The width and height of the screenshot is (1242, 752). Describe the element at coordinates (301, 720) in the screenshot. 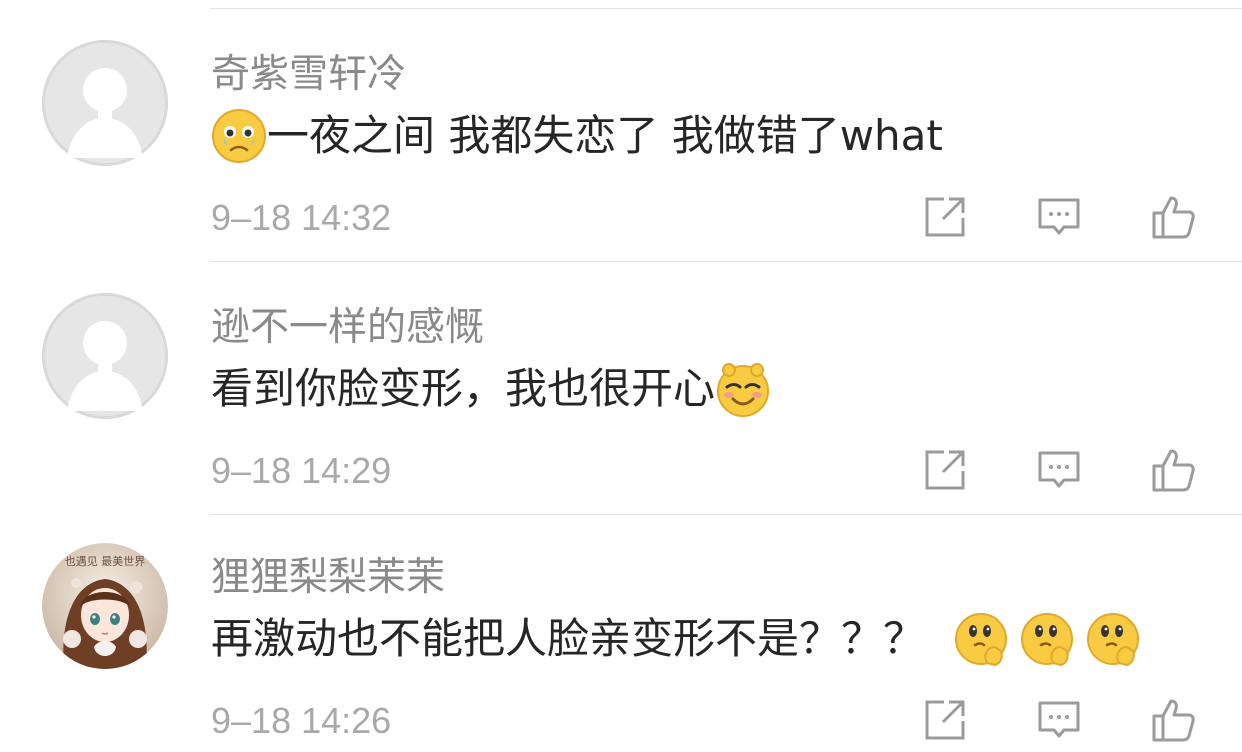

I see `timestamp: 9–18 14:26` at that location.